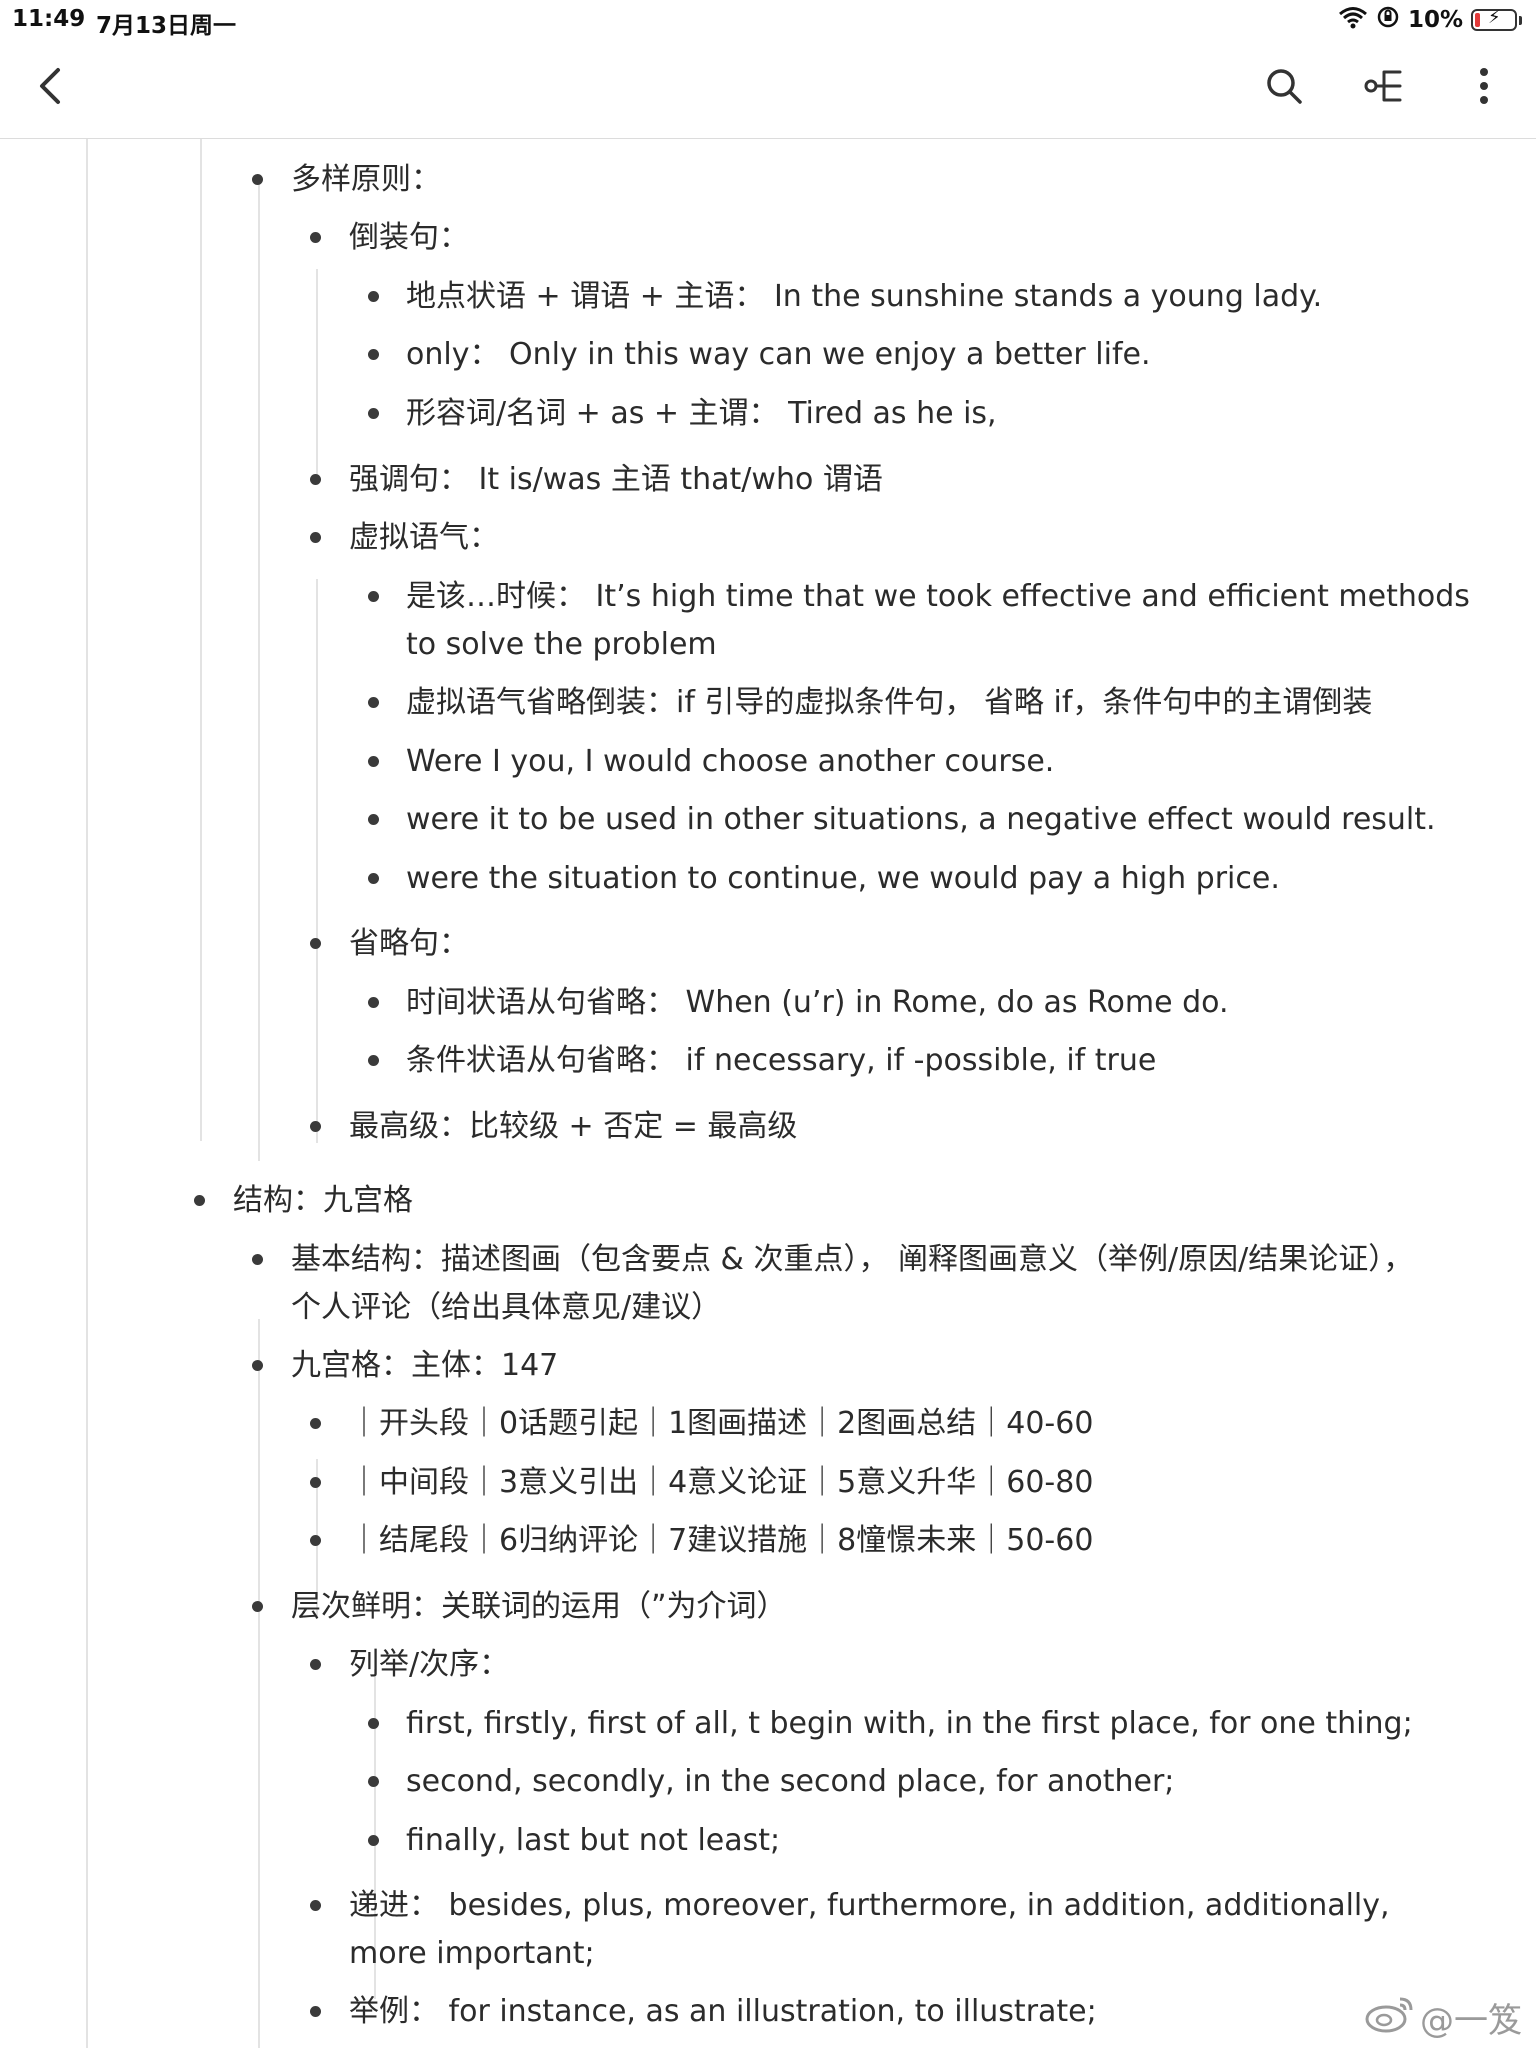  I want to click on outline-item: 最高级：比较级 + 否定 = 最高级, so click(573, 1127).